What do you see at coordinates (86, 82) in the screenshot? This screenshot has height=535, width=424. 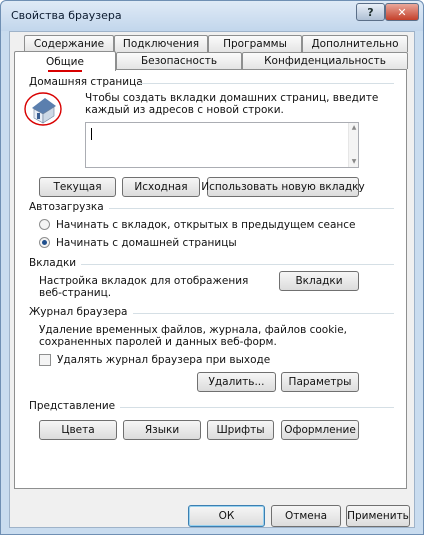 I see `home-page-group-label: Домашняя страница` at bounding box center [86, 82].